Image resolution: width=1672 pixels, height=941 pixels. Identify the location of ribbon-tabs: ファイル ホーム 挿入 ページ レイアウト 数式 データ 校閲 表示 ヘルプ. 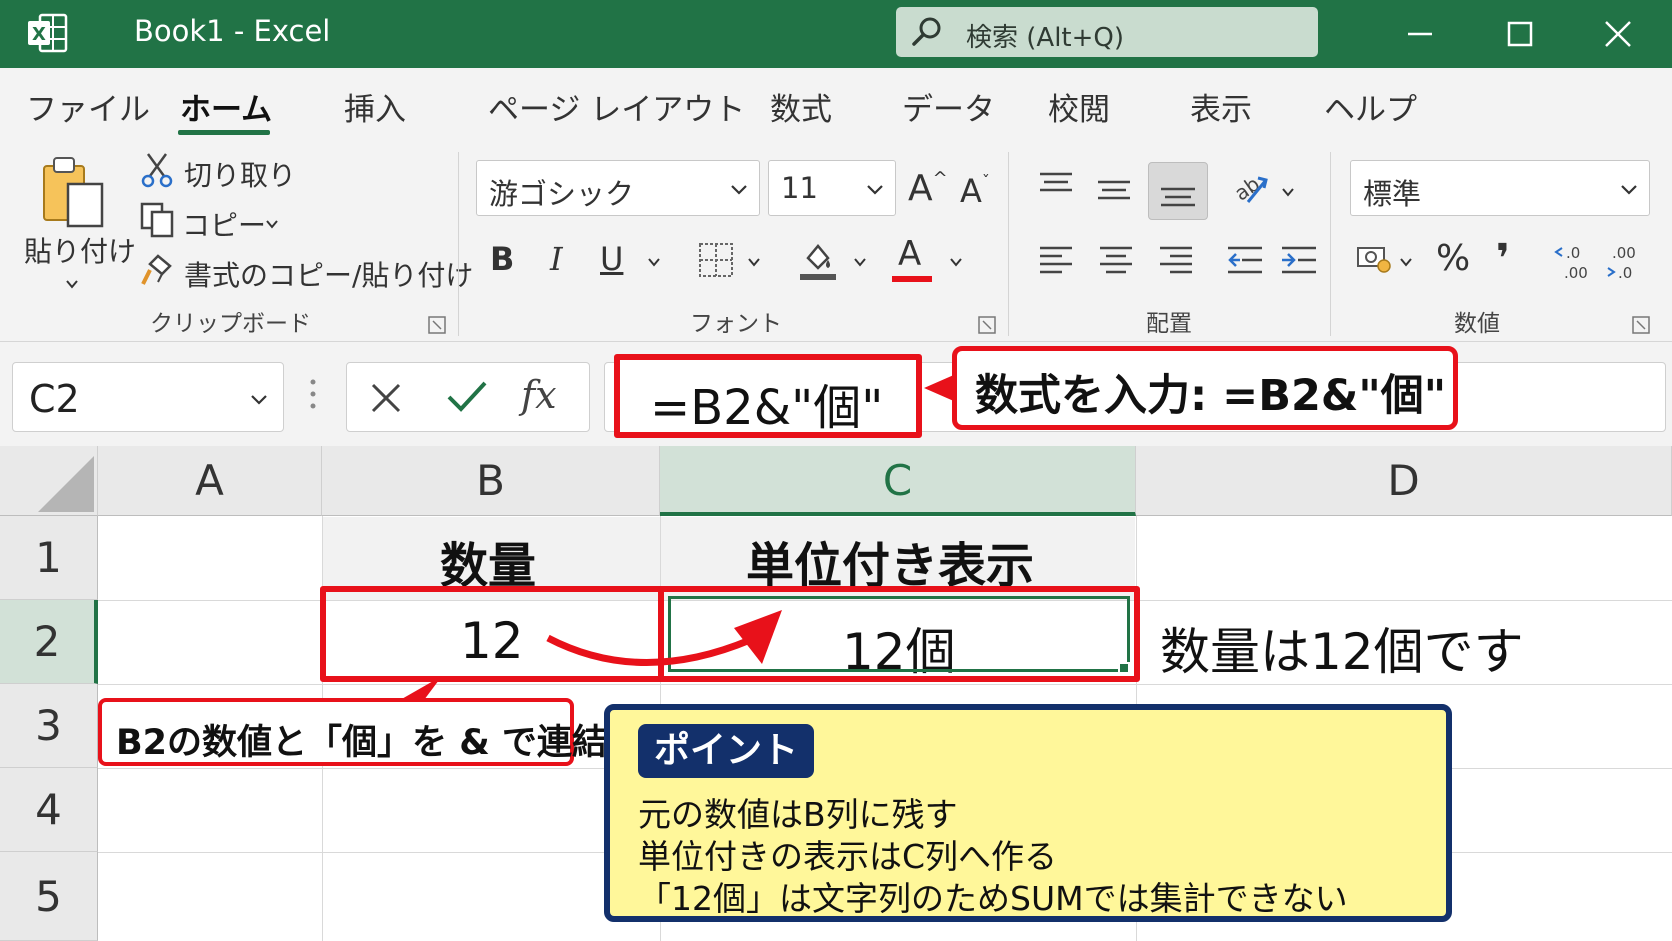
(836, 106).